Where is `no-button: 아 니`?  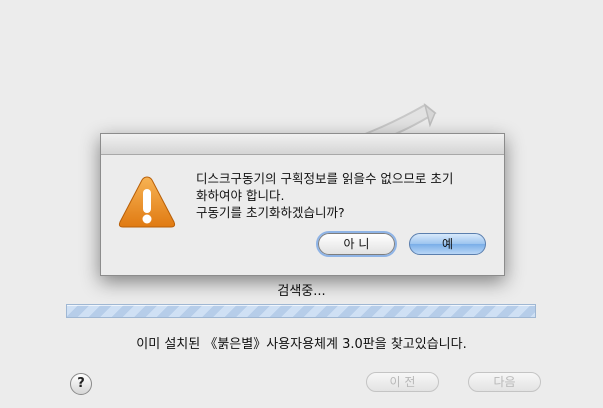
no-button: 아 니 is located at coordinates (356, 244).